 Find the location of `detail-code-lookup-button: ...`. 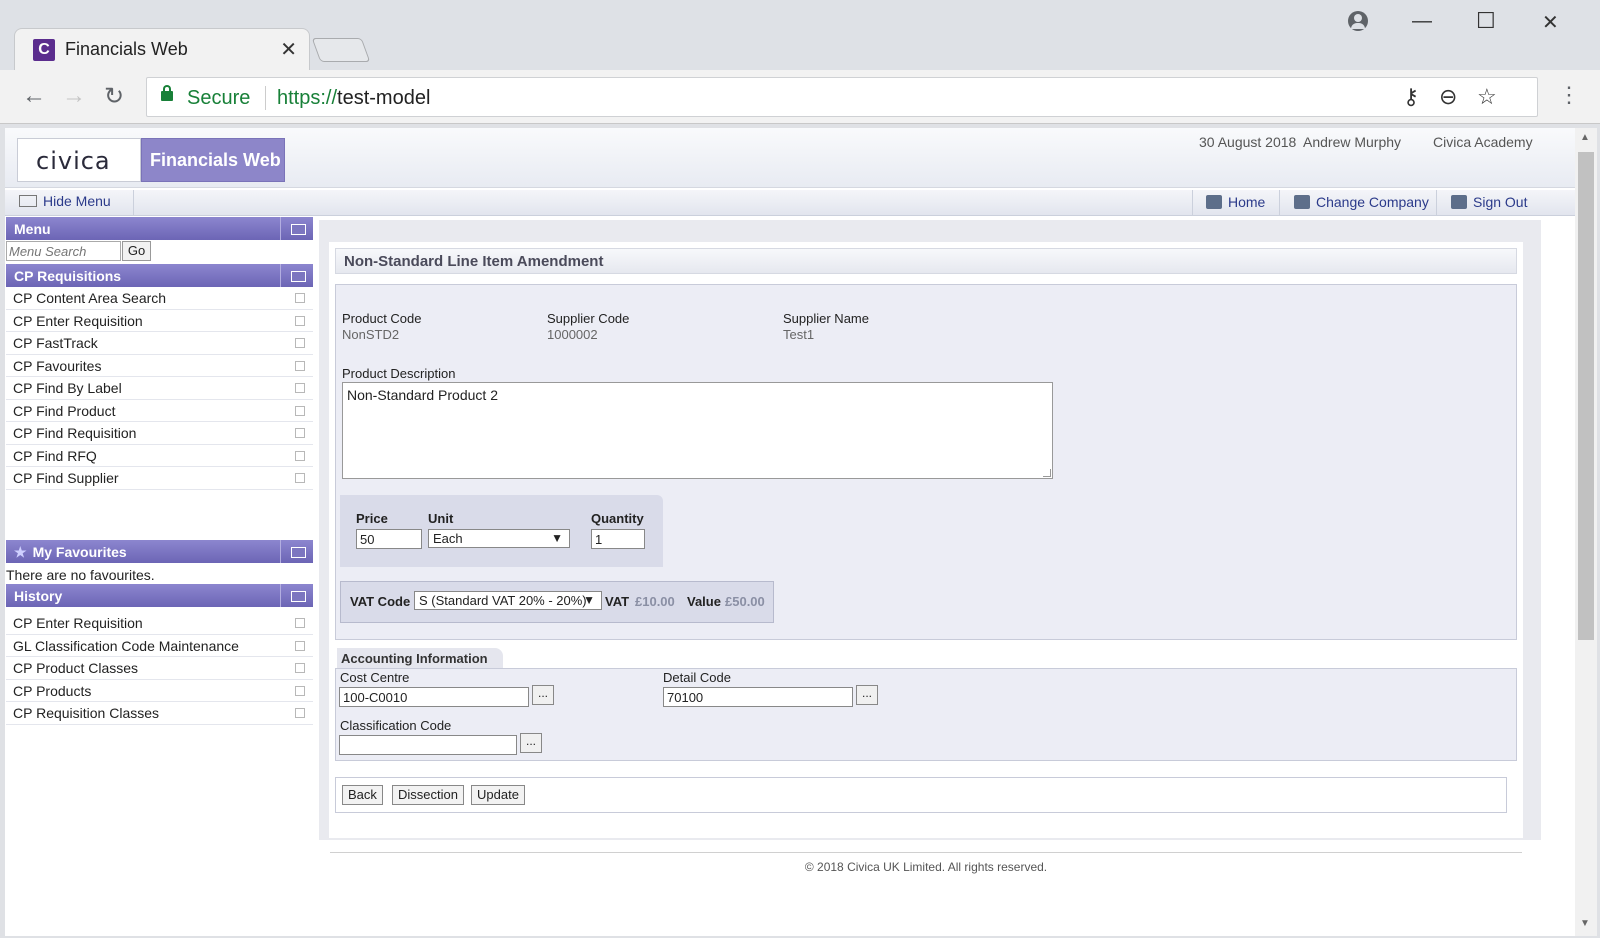

detail-code-lookup-button: ... is located at coordinates (867, 695).